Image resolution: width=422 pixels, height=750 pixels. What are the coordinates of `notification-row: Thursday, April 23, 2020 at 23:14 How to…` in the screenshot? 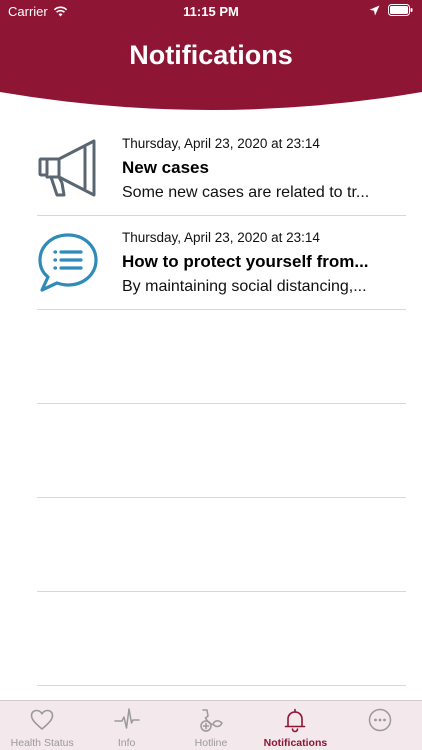 It's located at (221, 263).